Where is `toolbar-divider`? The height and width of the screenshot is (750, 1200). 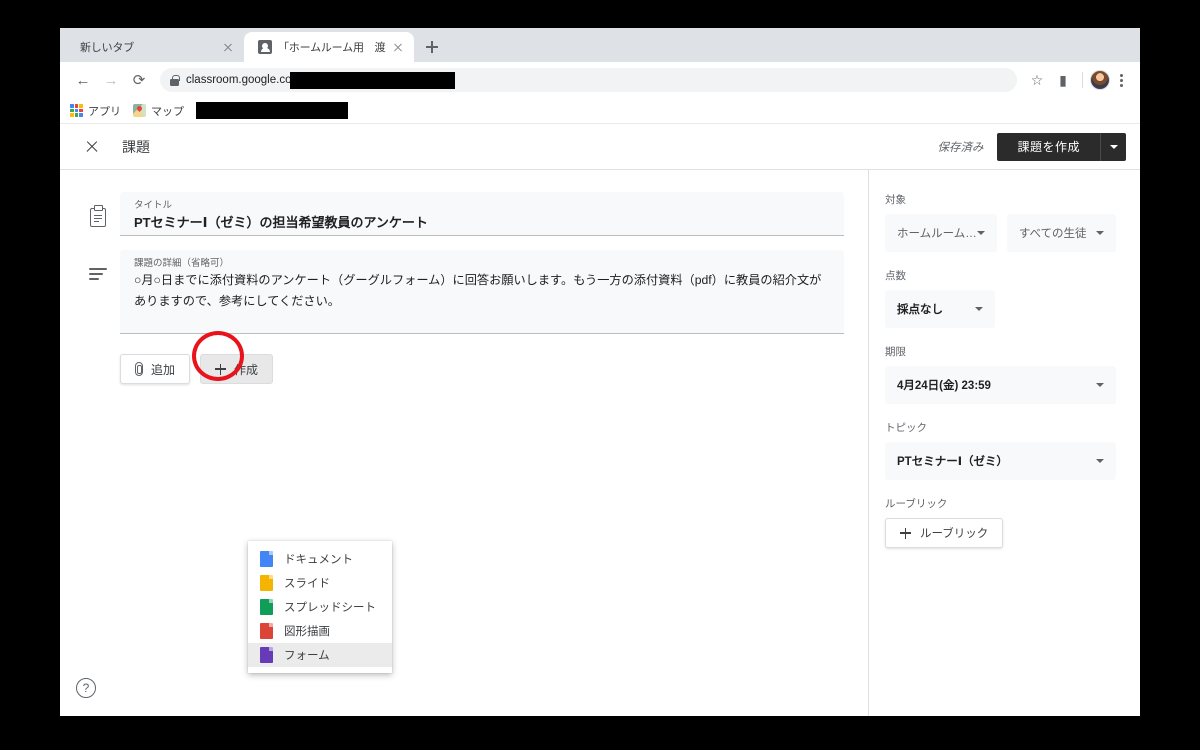 toolbar-divider is located at coordinates (1082, 80).